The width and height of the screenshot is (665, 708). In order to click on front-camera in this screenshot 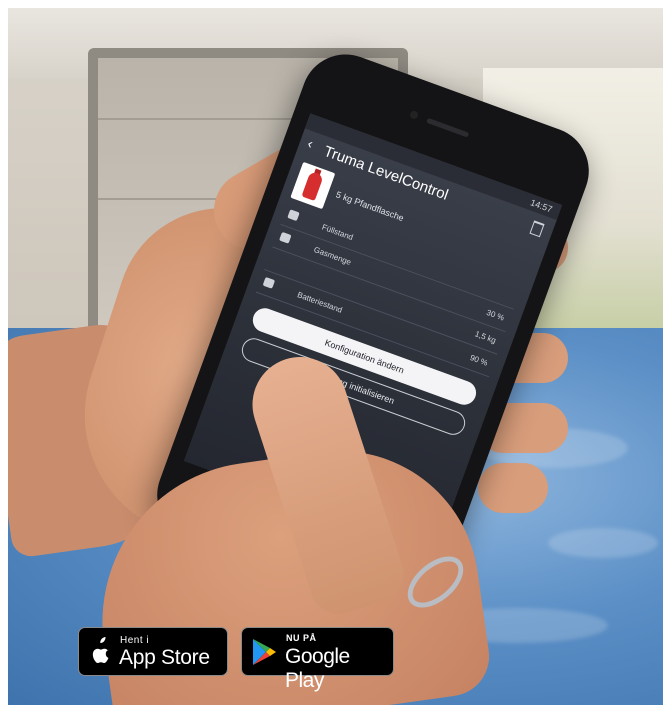, I will do `click(414, 115)`.